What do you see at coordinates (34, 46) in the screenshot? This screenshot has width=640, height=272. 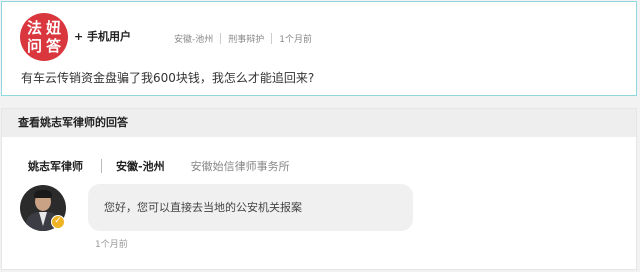 I see `logo-char: 问` at bounding box center [34, 46].